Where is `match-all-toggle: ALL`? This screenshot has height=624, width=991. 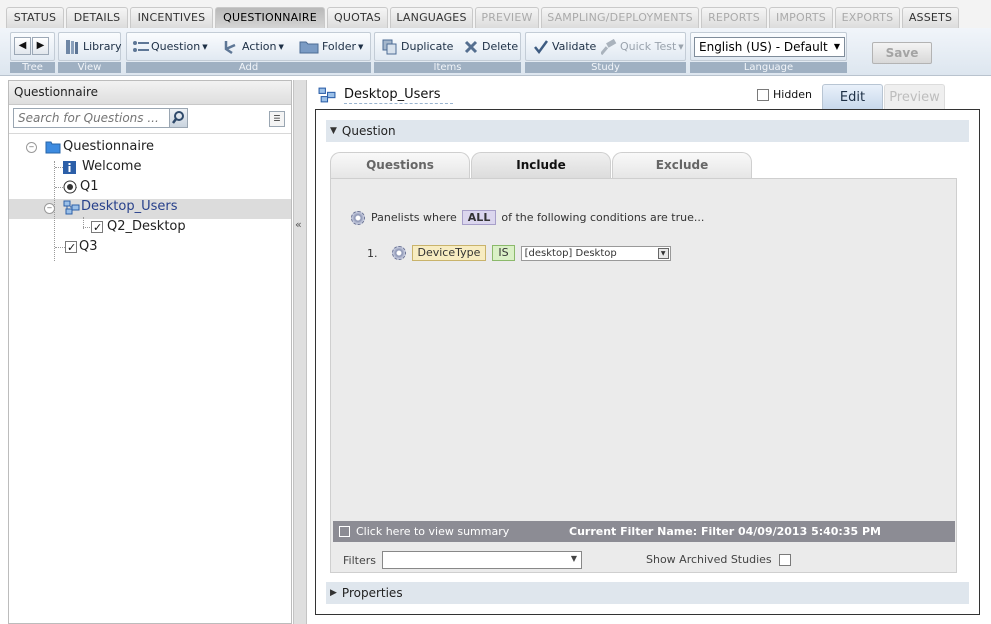
match-all-toggle: ALL is located at coordinates (479, 217).